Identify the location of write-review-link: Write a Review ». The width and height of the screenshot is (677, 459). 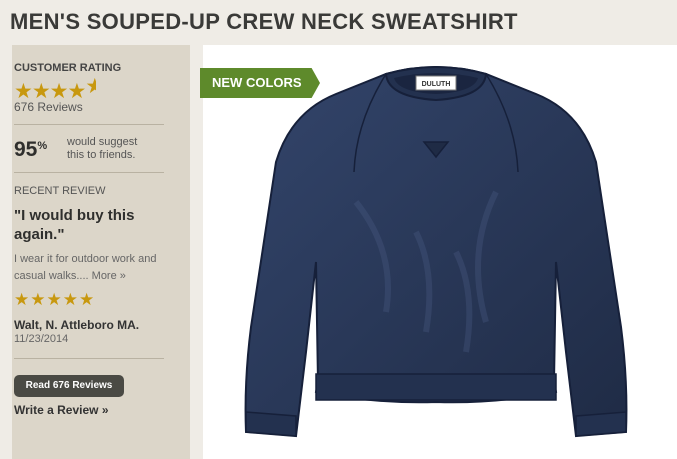
(61, 410).